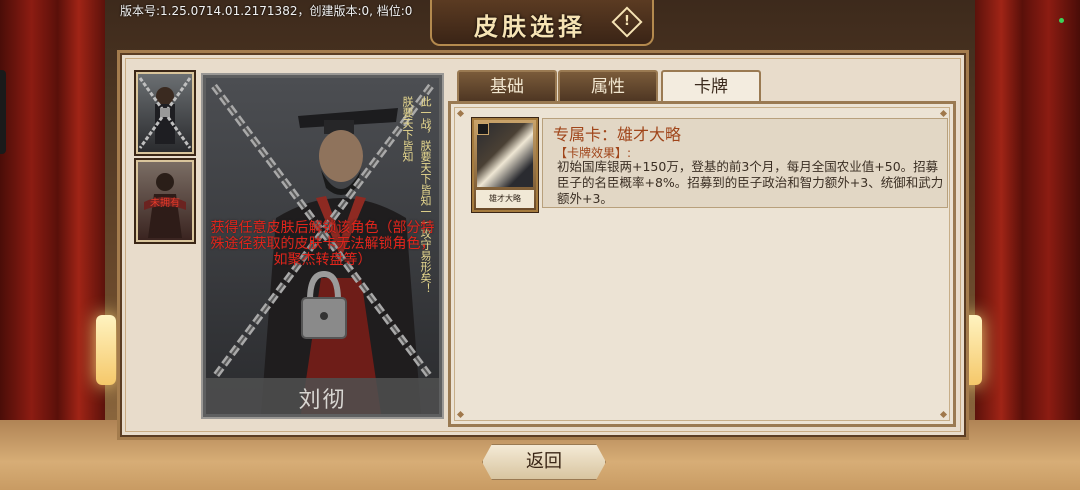 This screenshot has height=490, width=1080. I want to click on chain-lock-icon, so click(165, 113).